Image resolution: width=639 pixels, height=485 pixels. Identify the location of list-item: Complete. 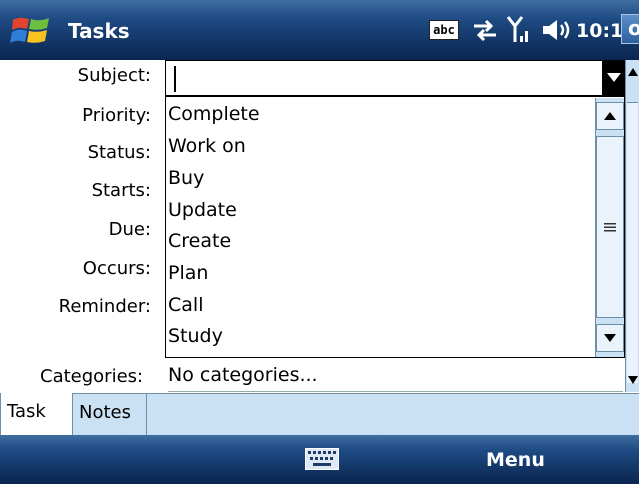
(214, 118).